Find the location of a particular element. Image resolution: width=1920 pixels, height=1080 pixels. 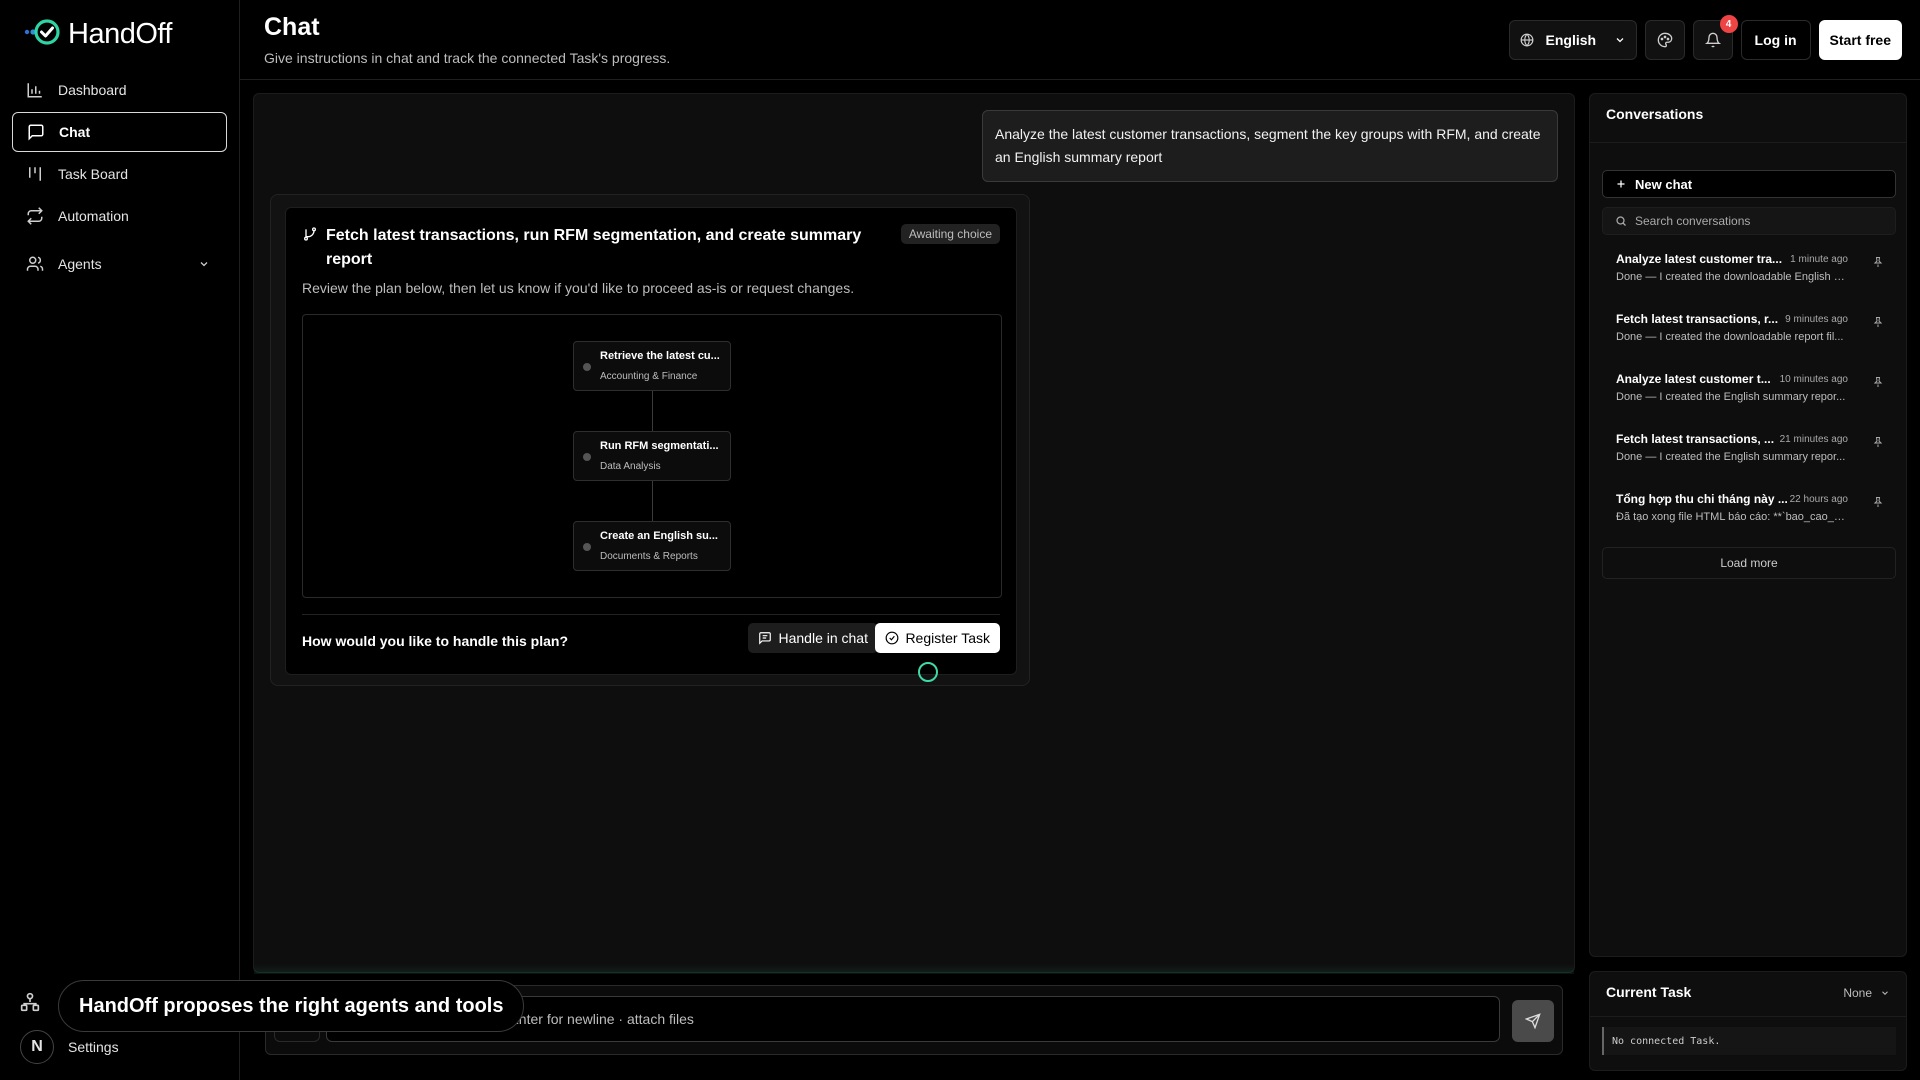

conversation-time: 10 minutes ago is located at coordinates (1813, 379).